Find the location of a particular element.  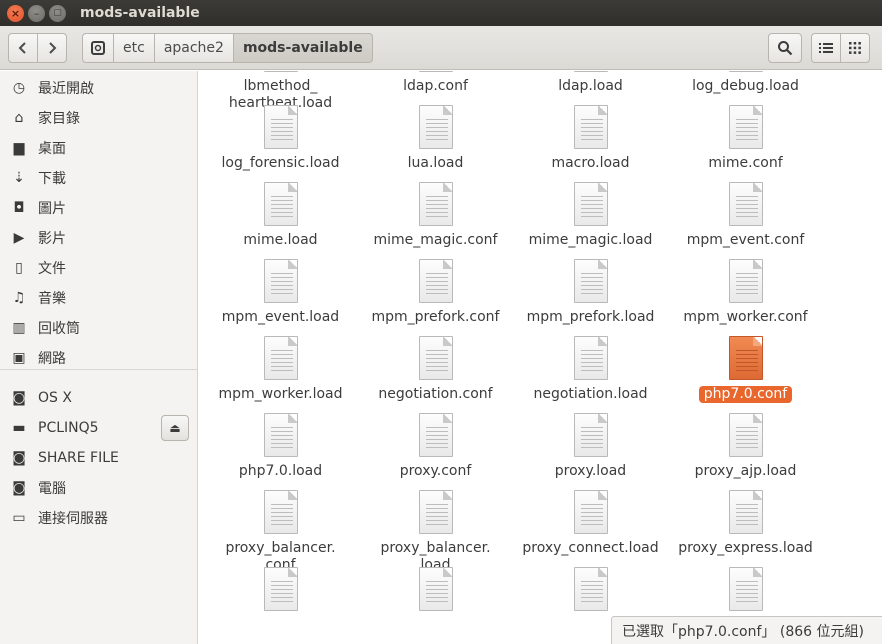

file-item: mpm_worker.conf is located at coordinates (745, 292).